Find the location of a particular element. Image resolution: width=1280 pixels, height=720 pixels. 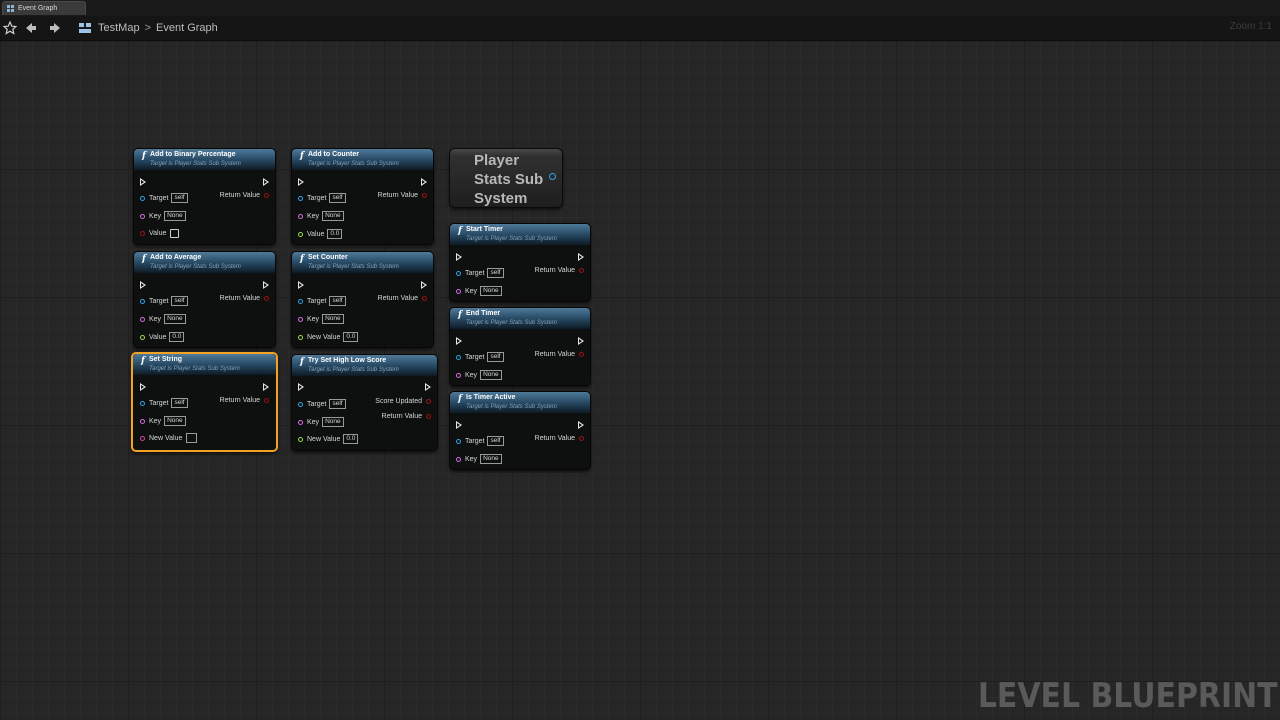

tab-strip: Event Graph is located at coordinates (640, 8).